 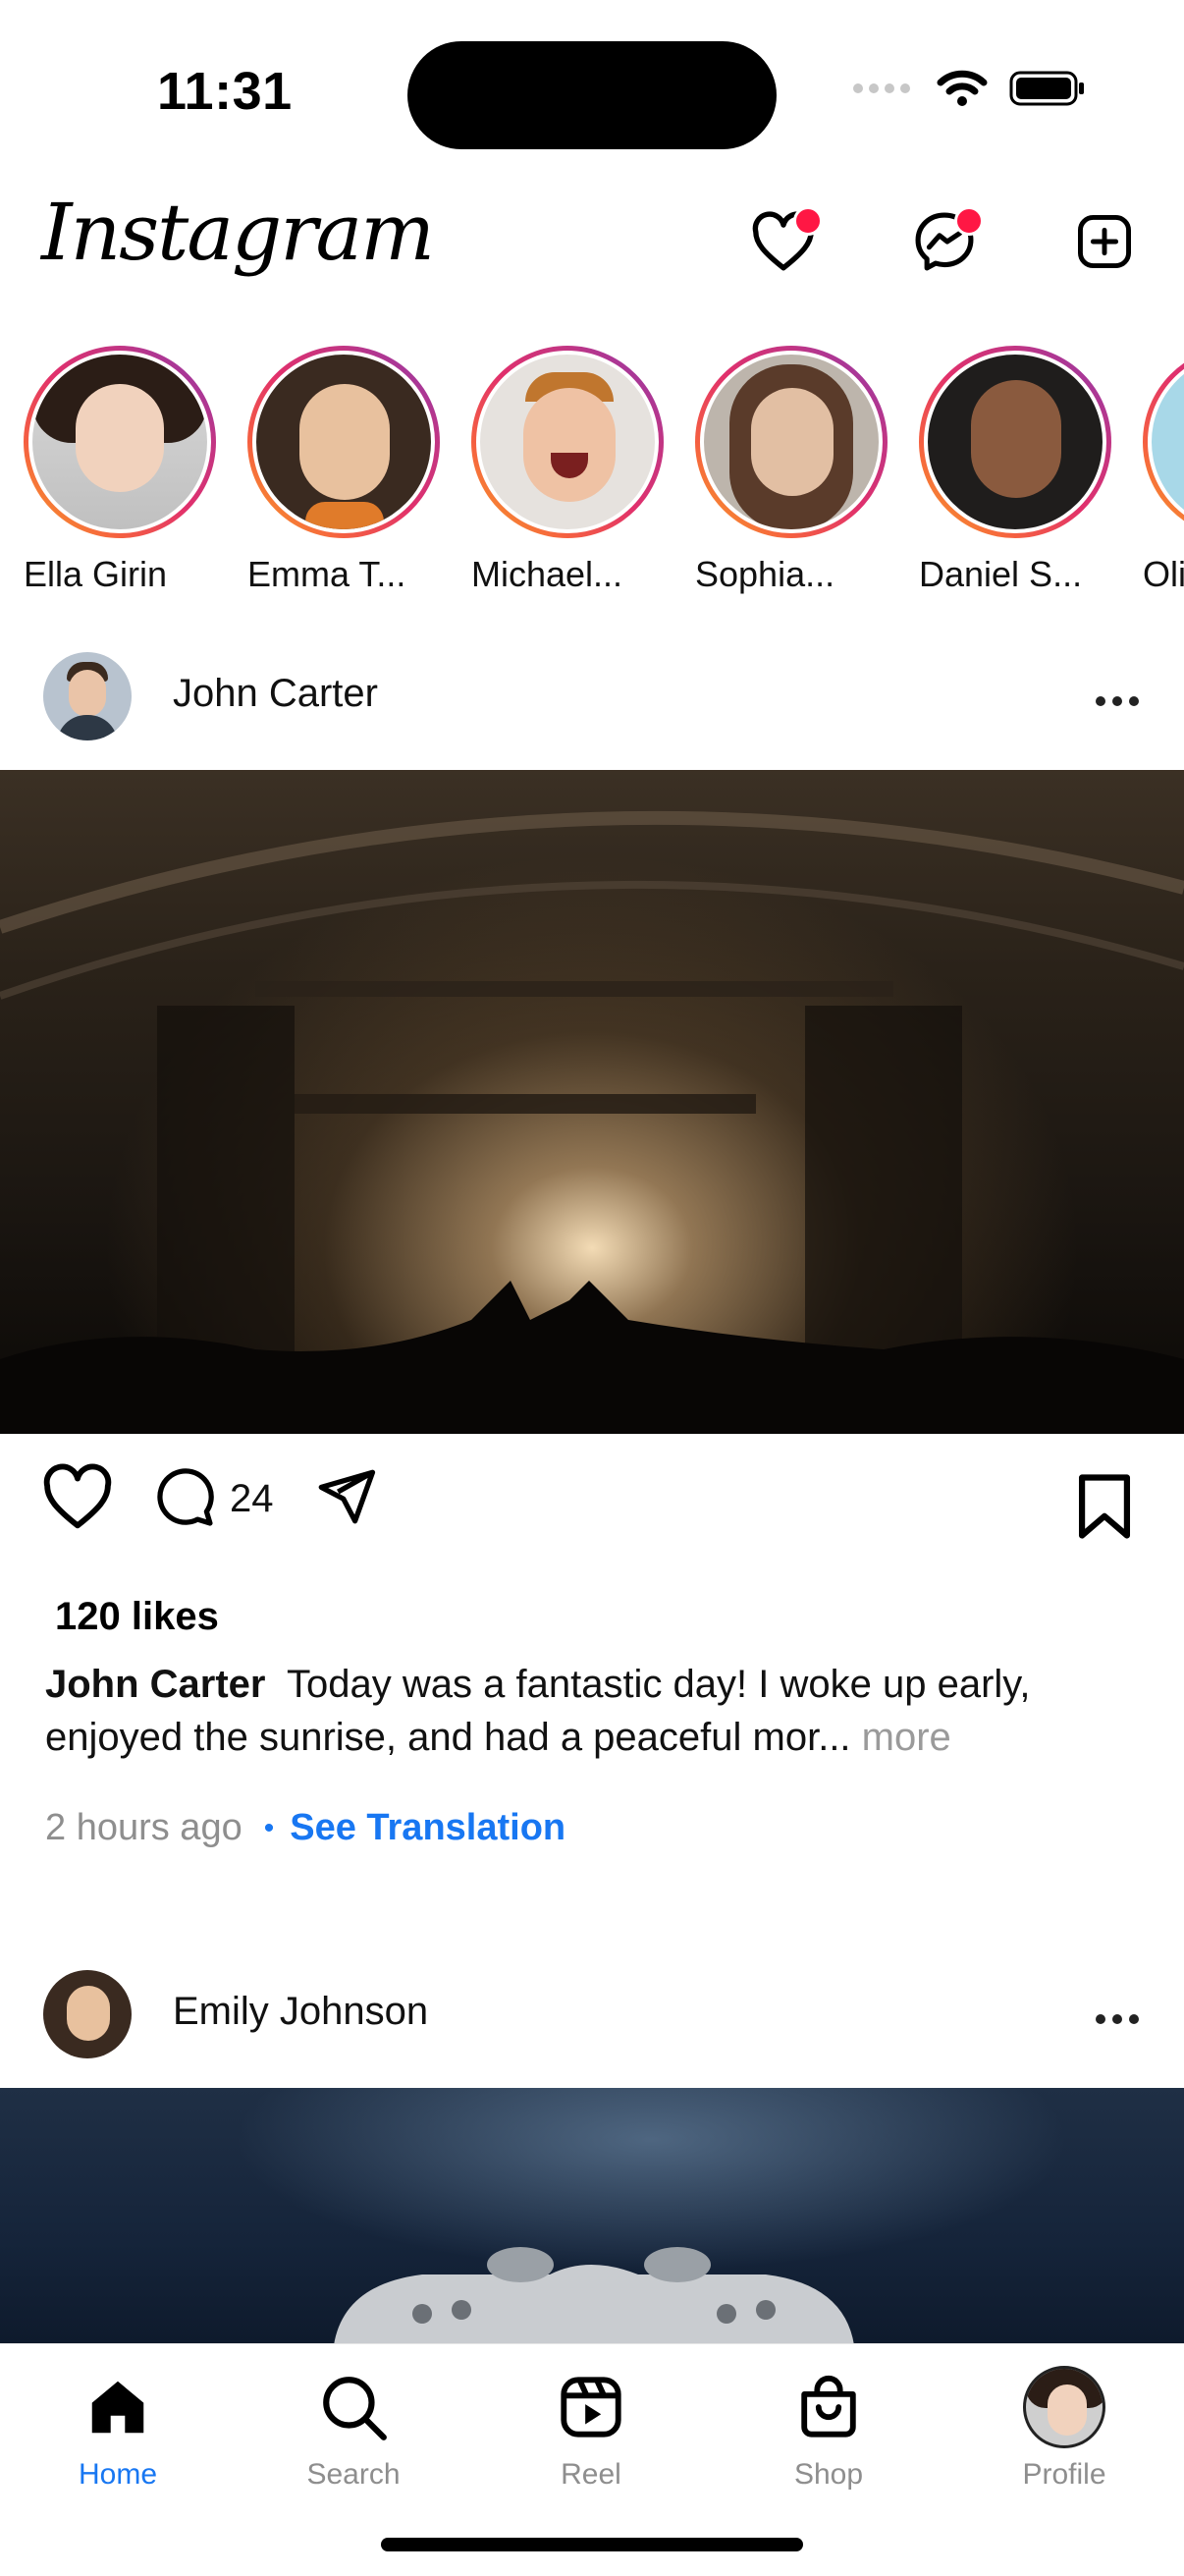 I want to click on story-name: Ella Girin, so click(x=96, y=574).